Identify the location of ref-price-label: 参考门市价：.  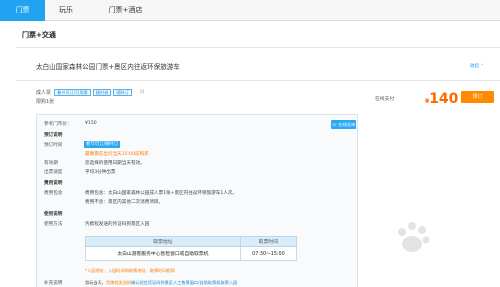
(58, 124).